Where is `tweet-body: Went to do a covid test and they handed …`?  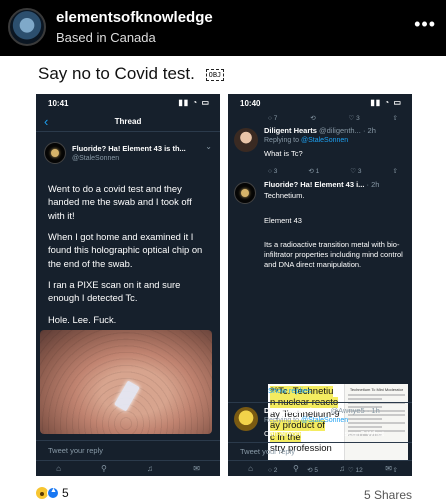 tweet-body: Went to do a covid test and they handed … is located at coordinates (128, 254).